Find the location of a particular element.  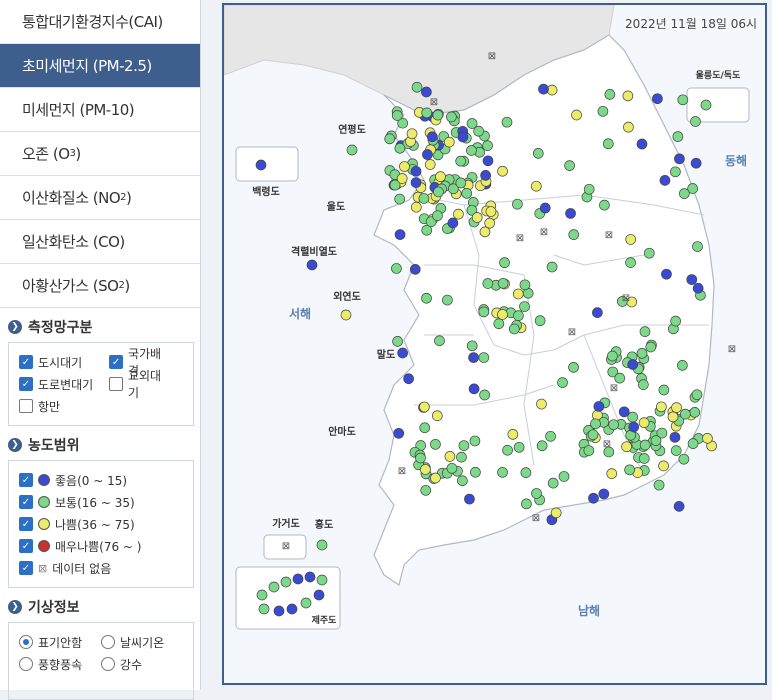

weather-option-0: 표기안함 is located at coordinates (54, 642).